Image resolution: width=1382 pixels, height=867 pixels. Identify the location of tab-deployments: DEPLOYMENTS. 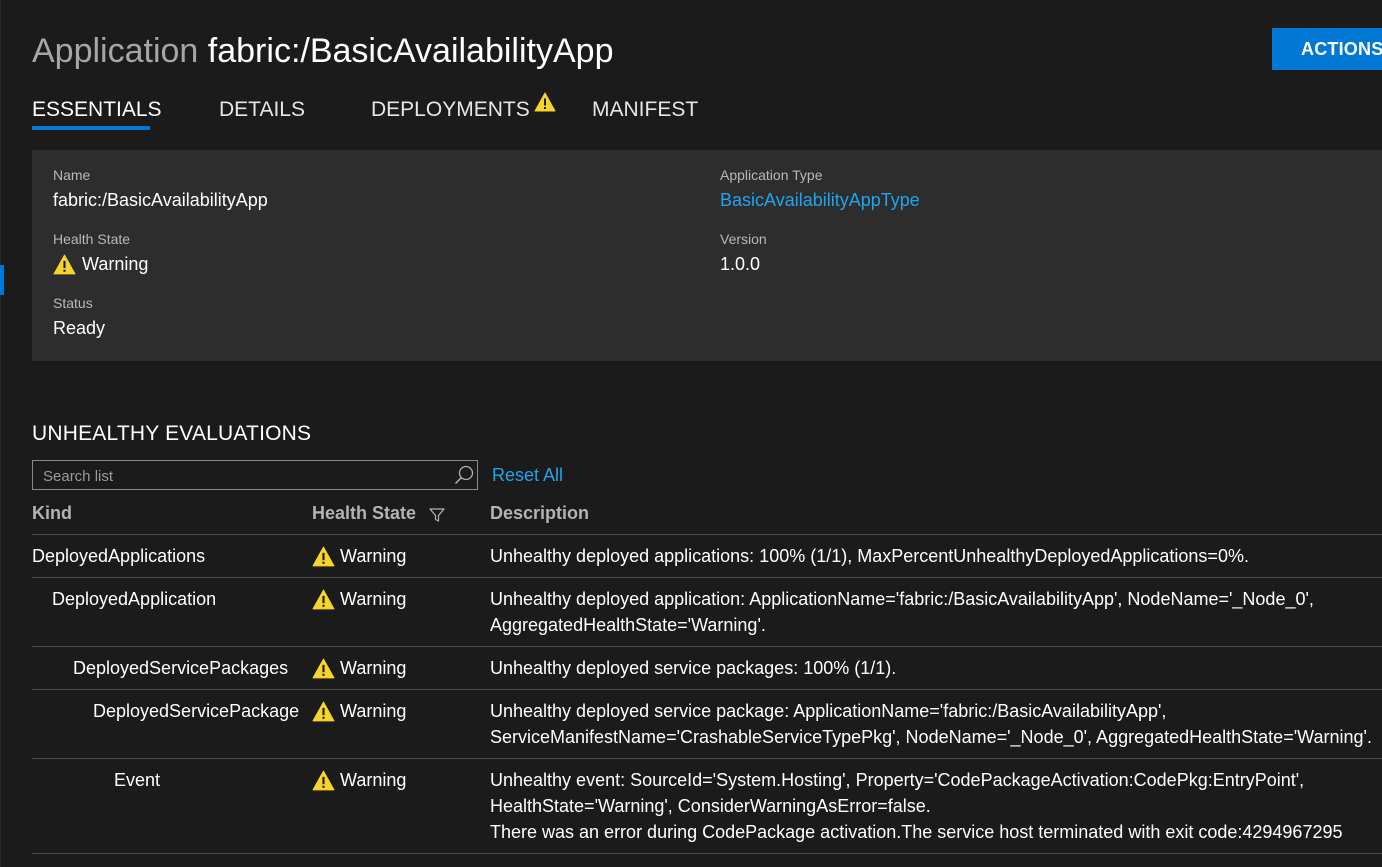
(463, 108).